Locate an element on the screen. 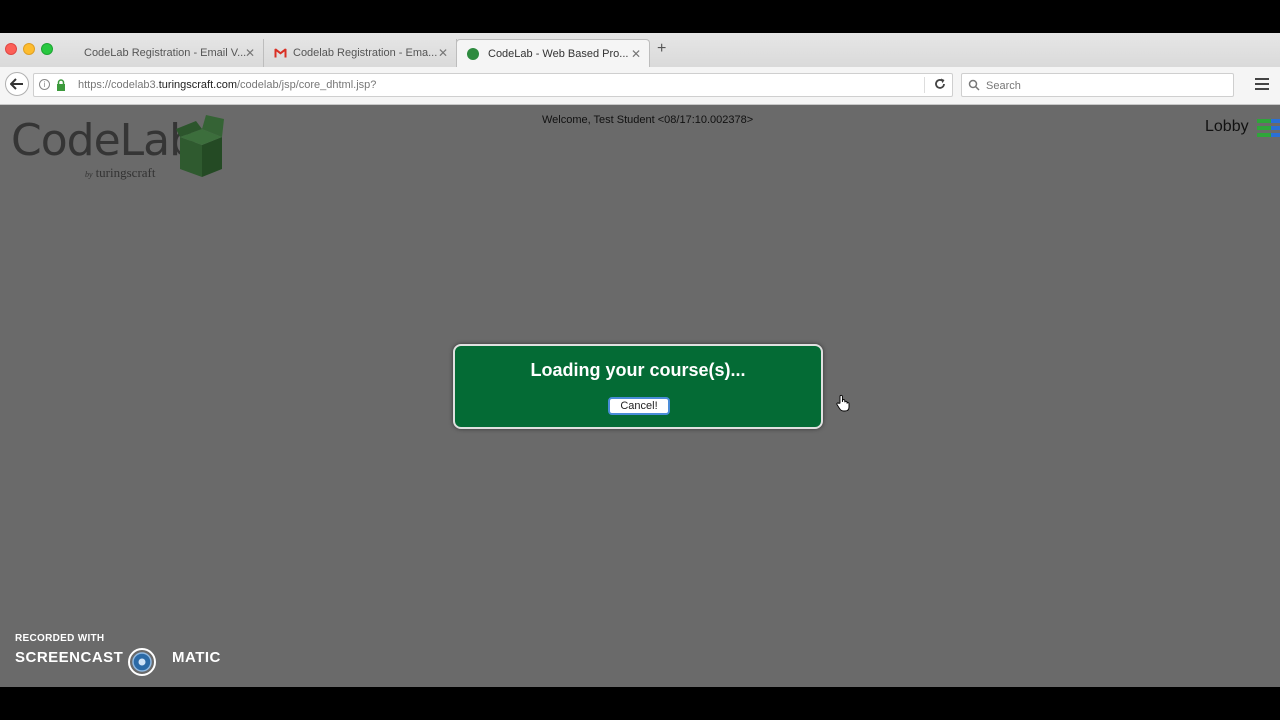 The height and width of the screenshot is (720, 1280). screencast-o-matic-watermark: RECORDED WITH SCREENCAST MATIC is located at coordinates (117, 654).